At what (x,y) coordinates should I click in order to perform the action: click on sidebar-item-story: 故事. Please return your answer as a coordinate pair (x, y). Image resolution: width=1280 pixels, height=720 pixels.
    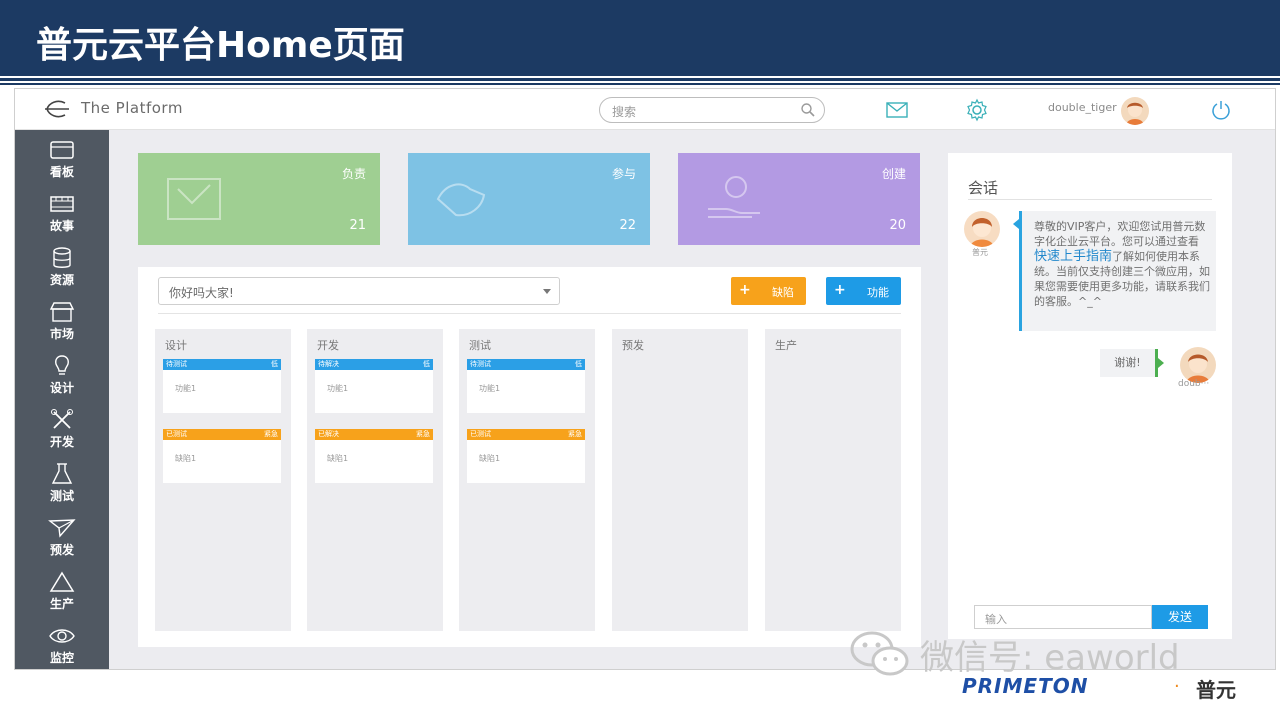
    Looking at the image, I should click on (62, 215).